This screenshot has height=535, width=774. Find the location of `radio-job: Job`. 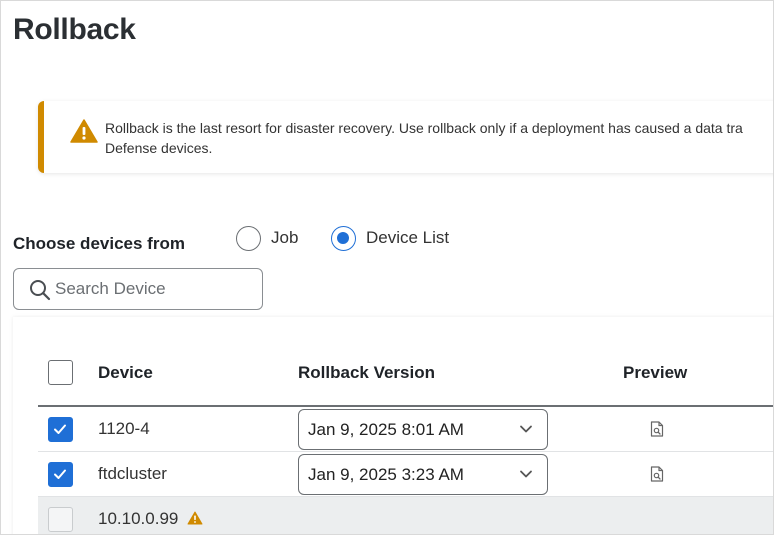

radio-job: Job is located at coordinates (267, 238).